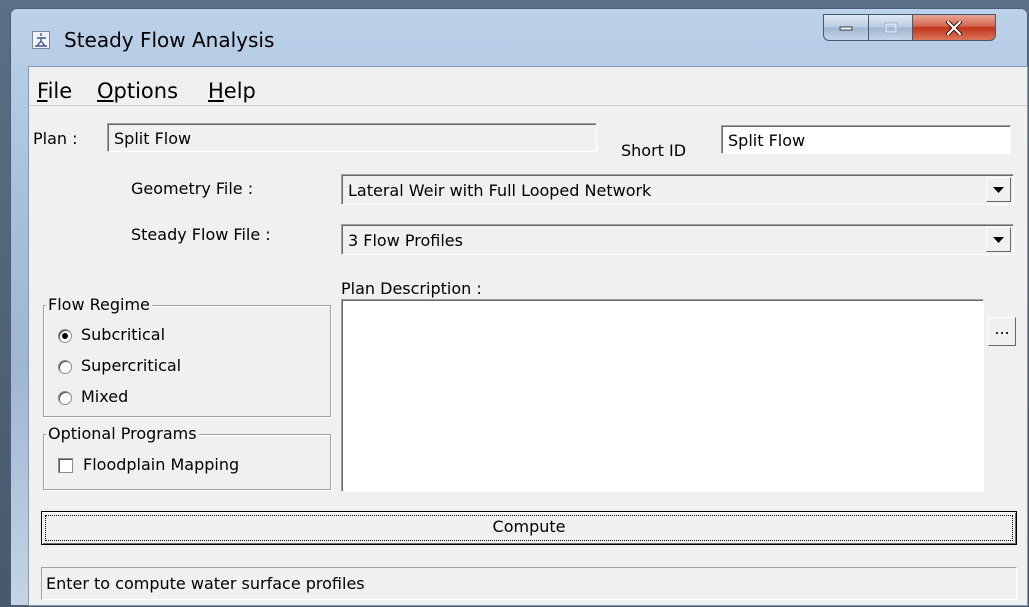 This screenshot has height=607, width=1029. Describe the element at coordinates (131, 365) in the screenshot. I see `supercritical-label: Supercritical` at that location.